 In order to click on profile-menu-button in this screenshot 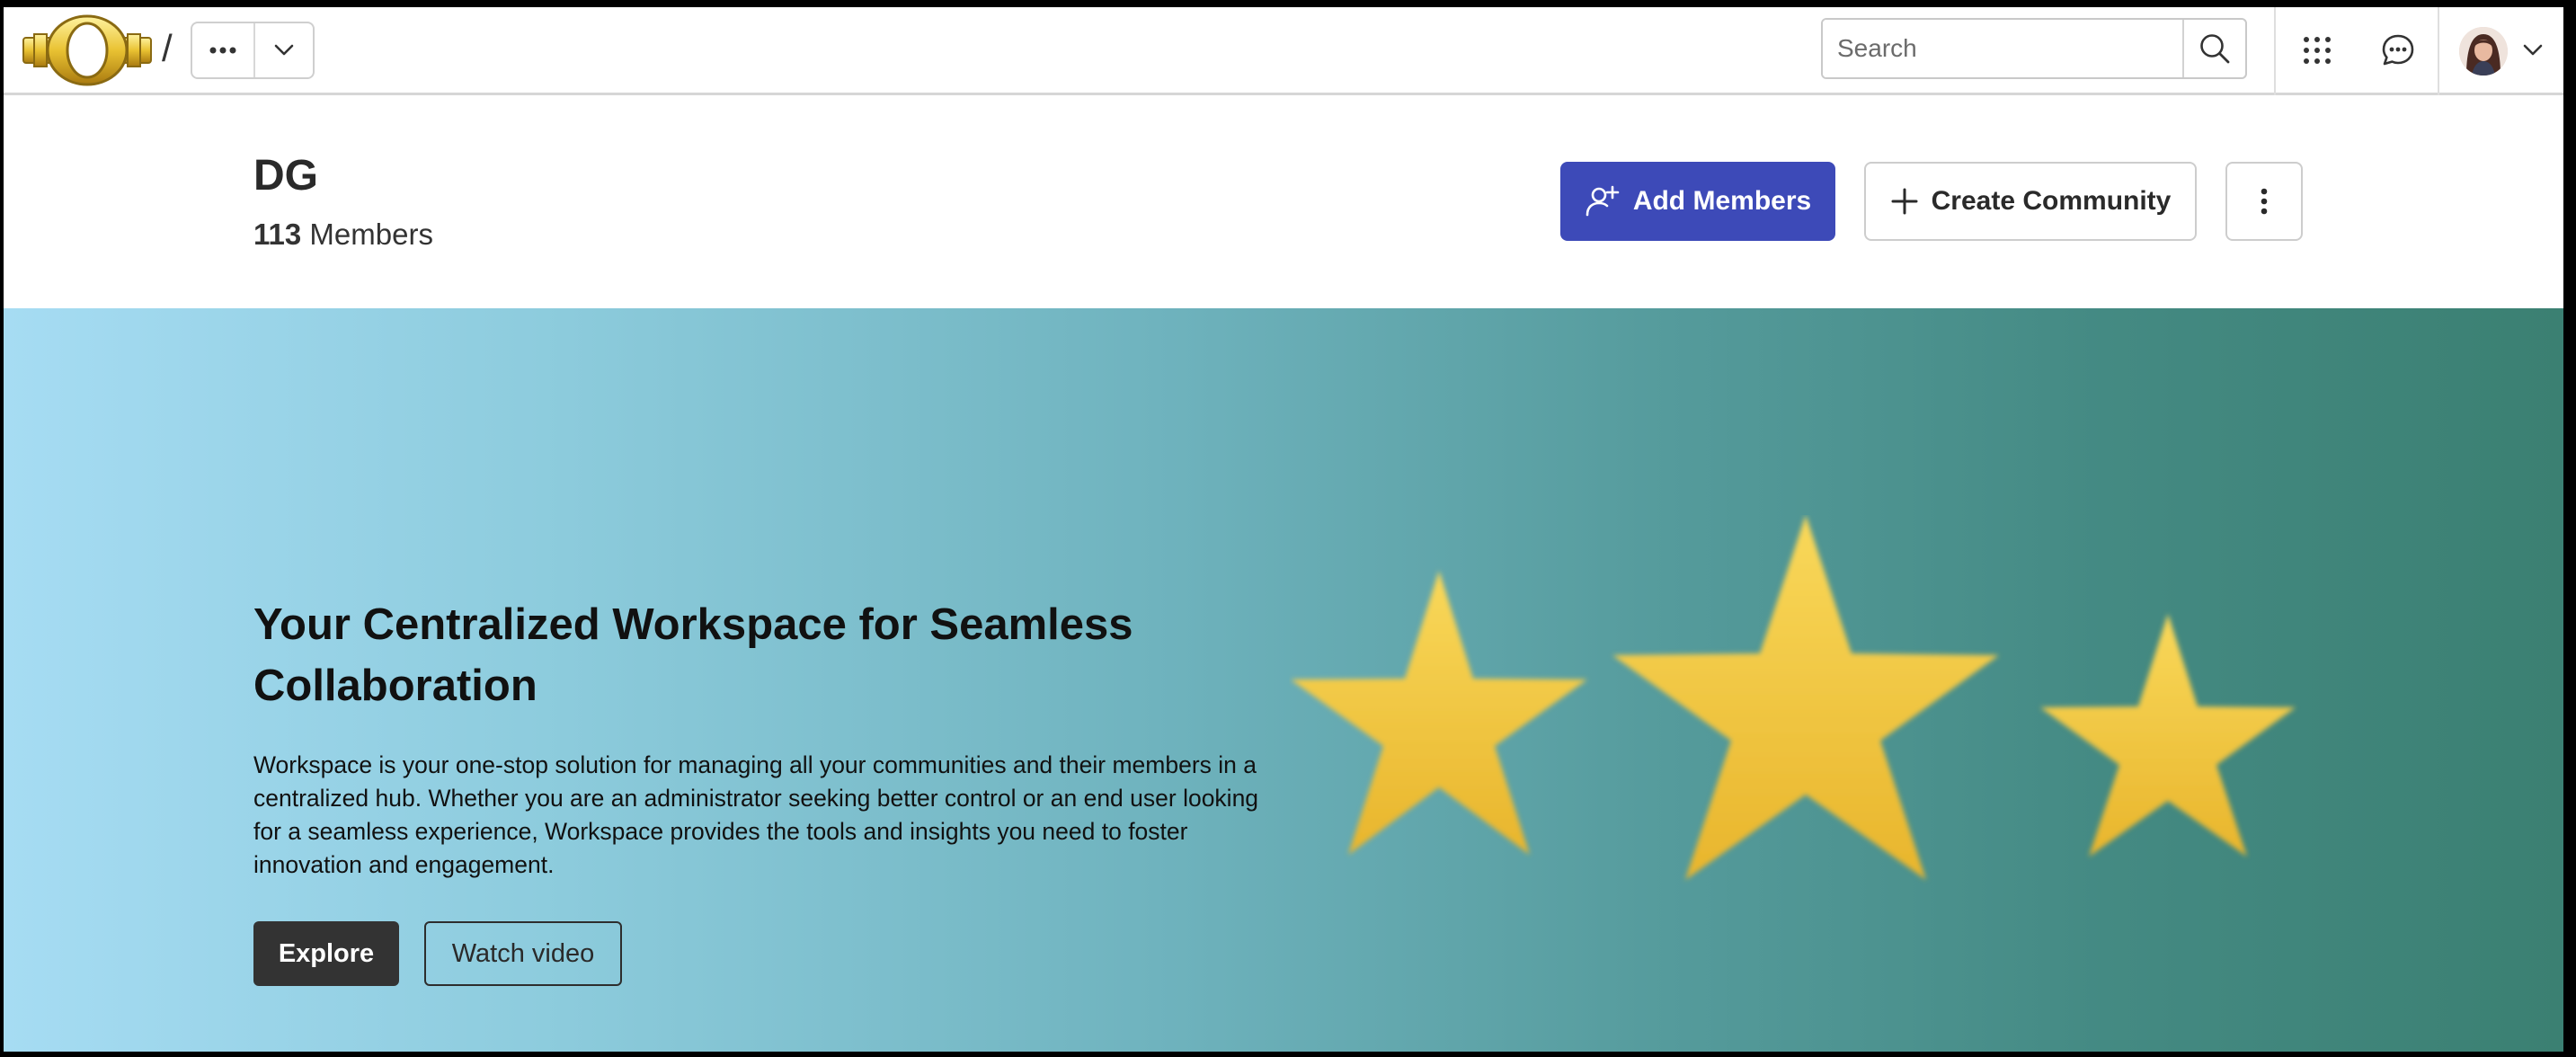, I will do `click(2533, 50)`.